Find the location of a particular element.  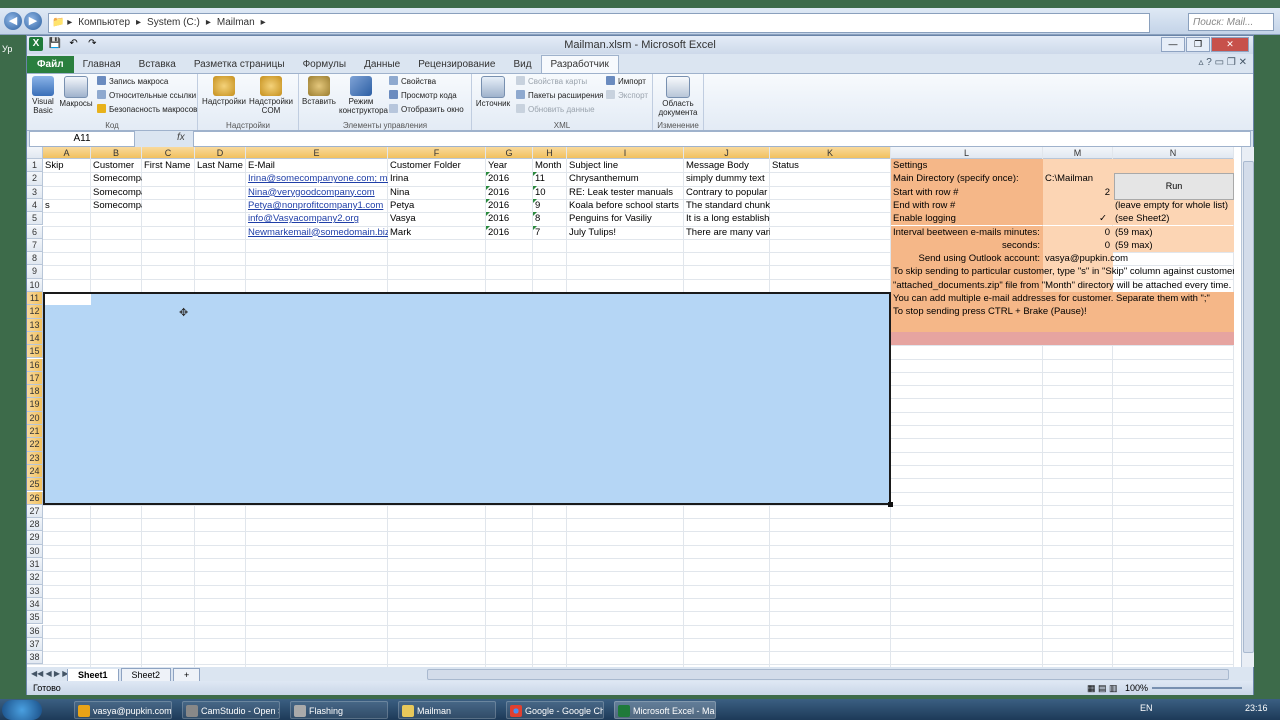

formula-input is located at coordinates (722, 139).